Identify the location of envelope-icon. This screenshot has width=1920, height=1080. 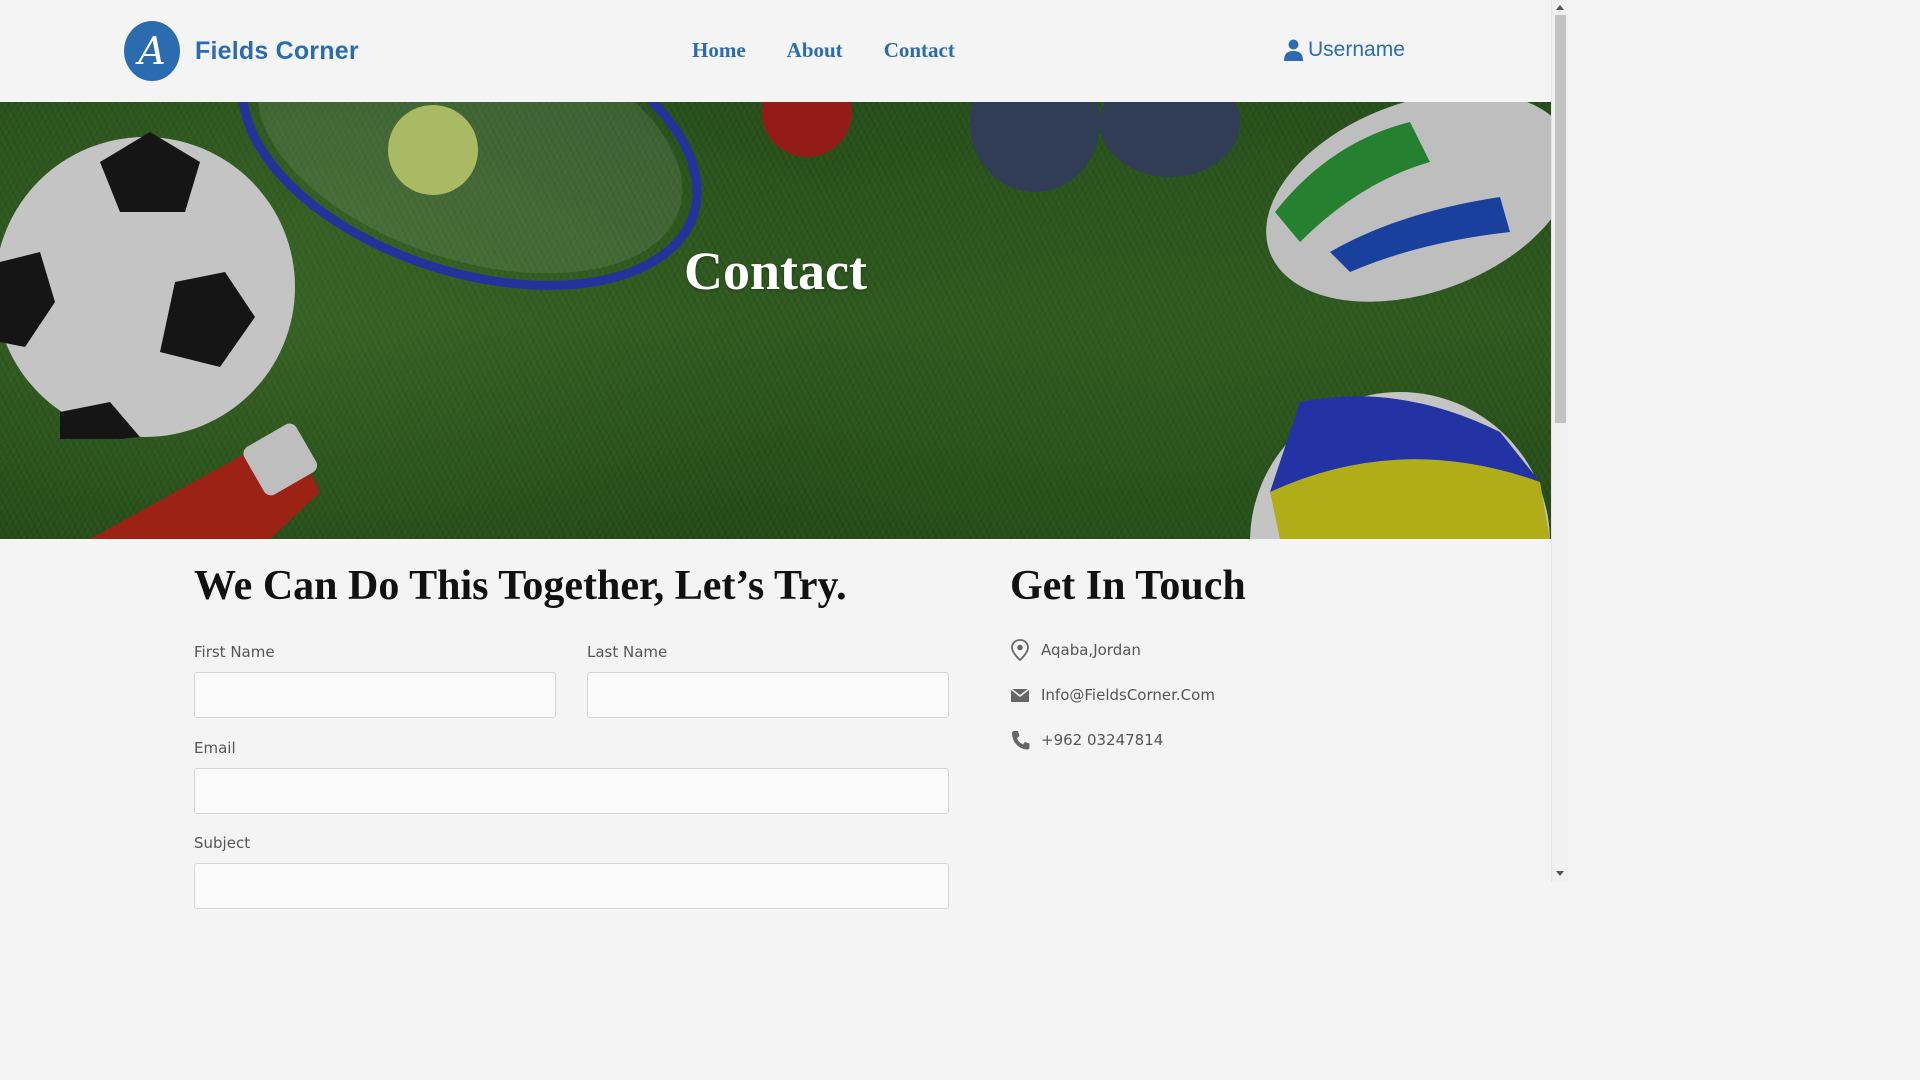
(1020, 695).